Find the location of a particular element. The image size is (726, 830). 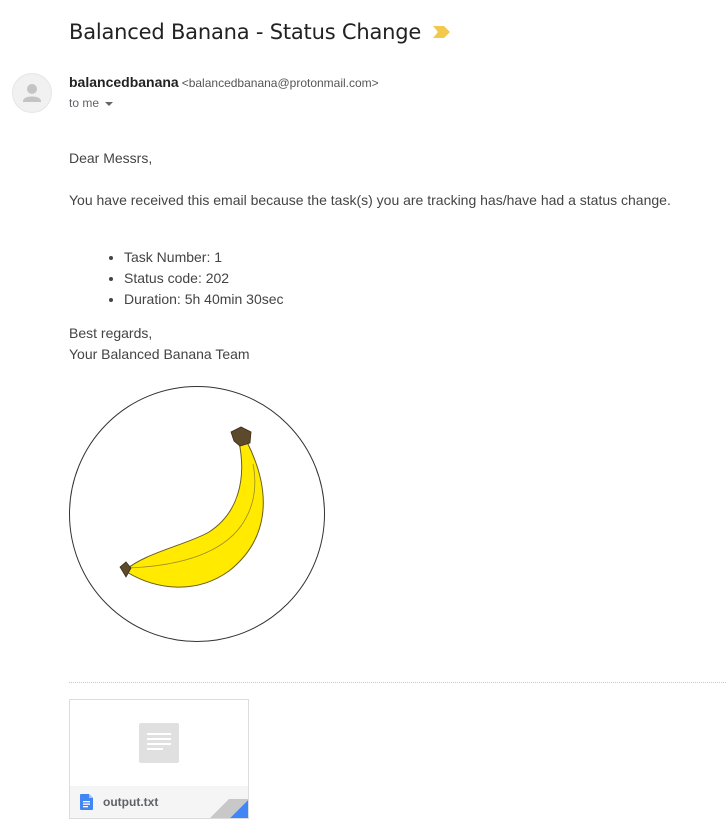

banana-logo is located at coordinates (197, 514).